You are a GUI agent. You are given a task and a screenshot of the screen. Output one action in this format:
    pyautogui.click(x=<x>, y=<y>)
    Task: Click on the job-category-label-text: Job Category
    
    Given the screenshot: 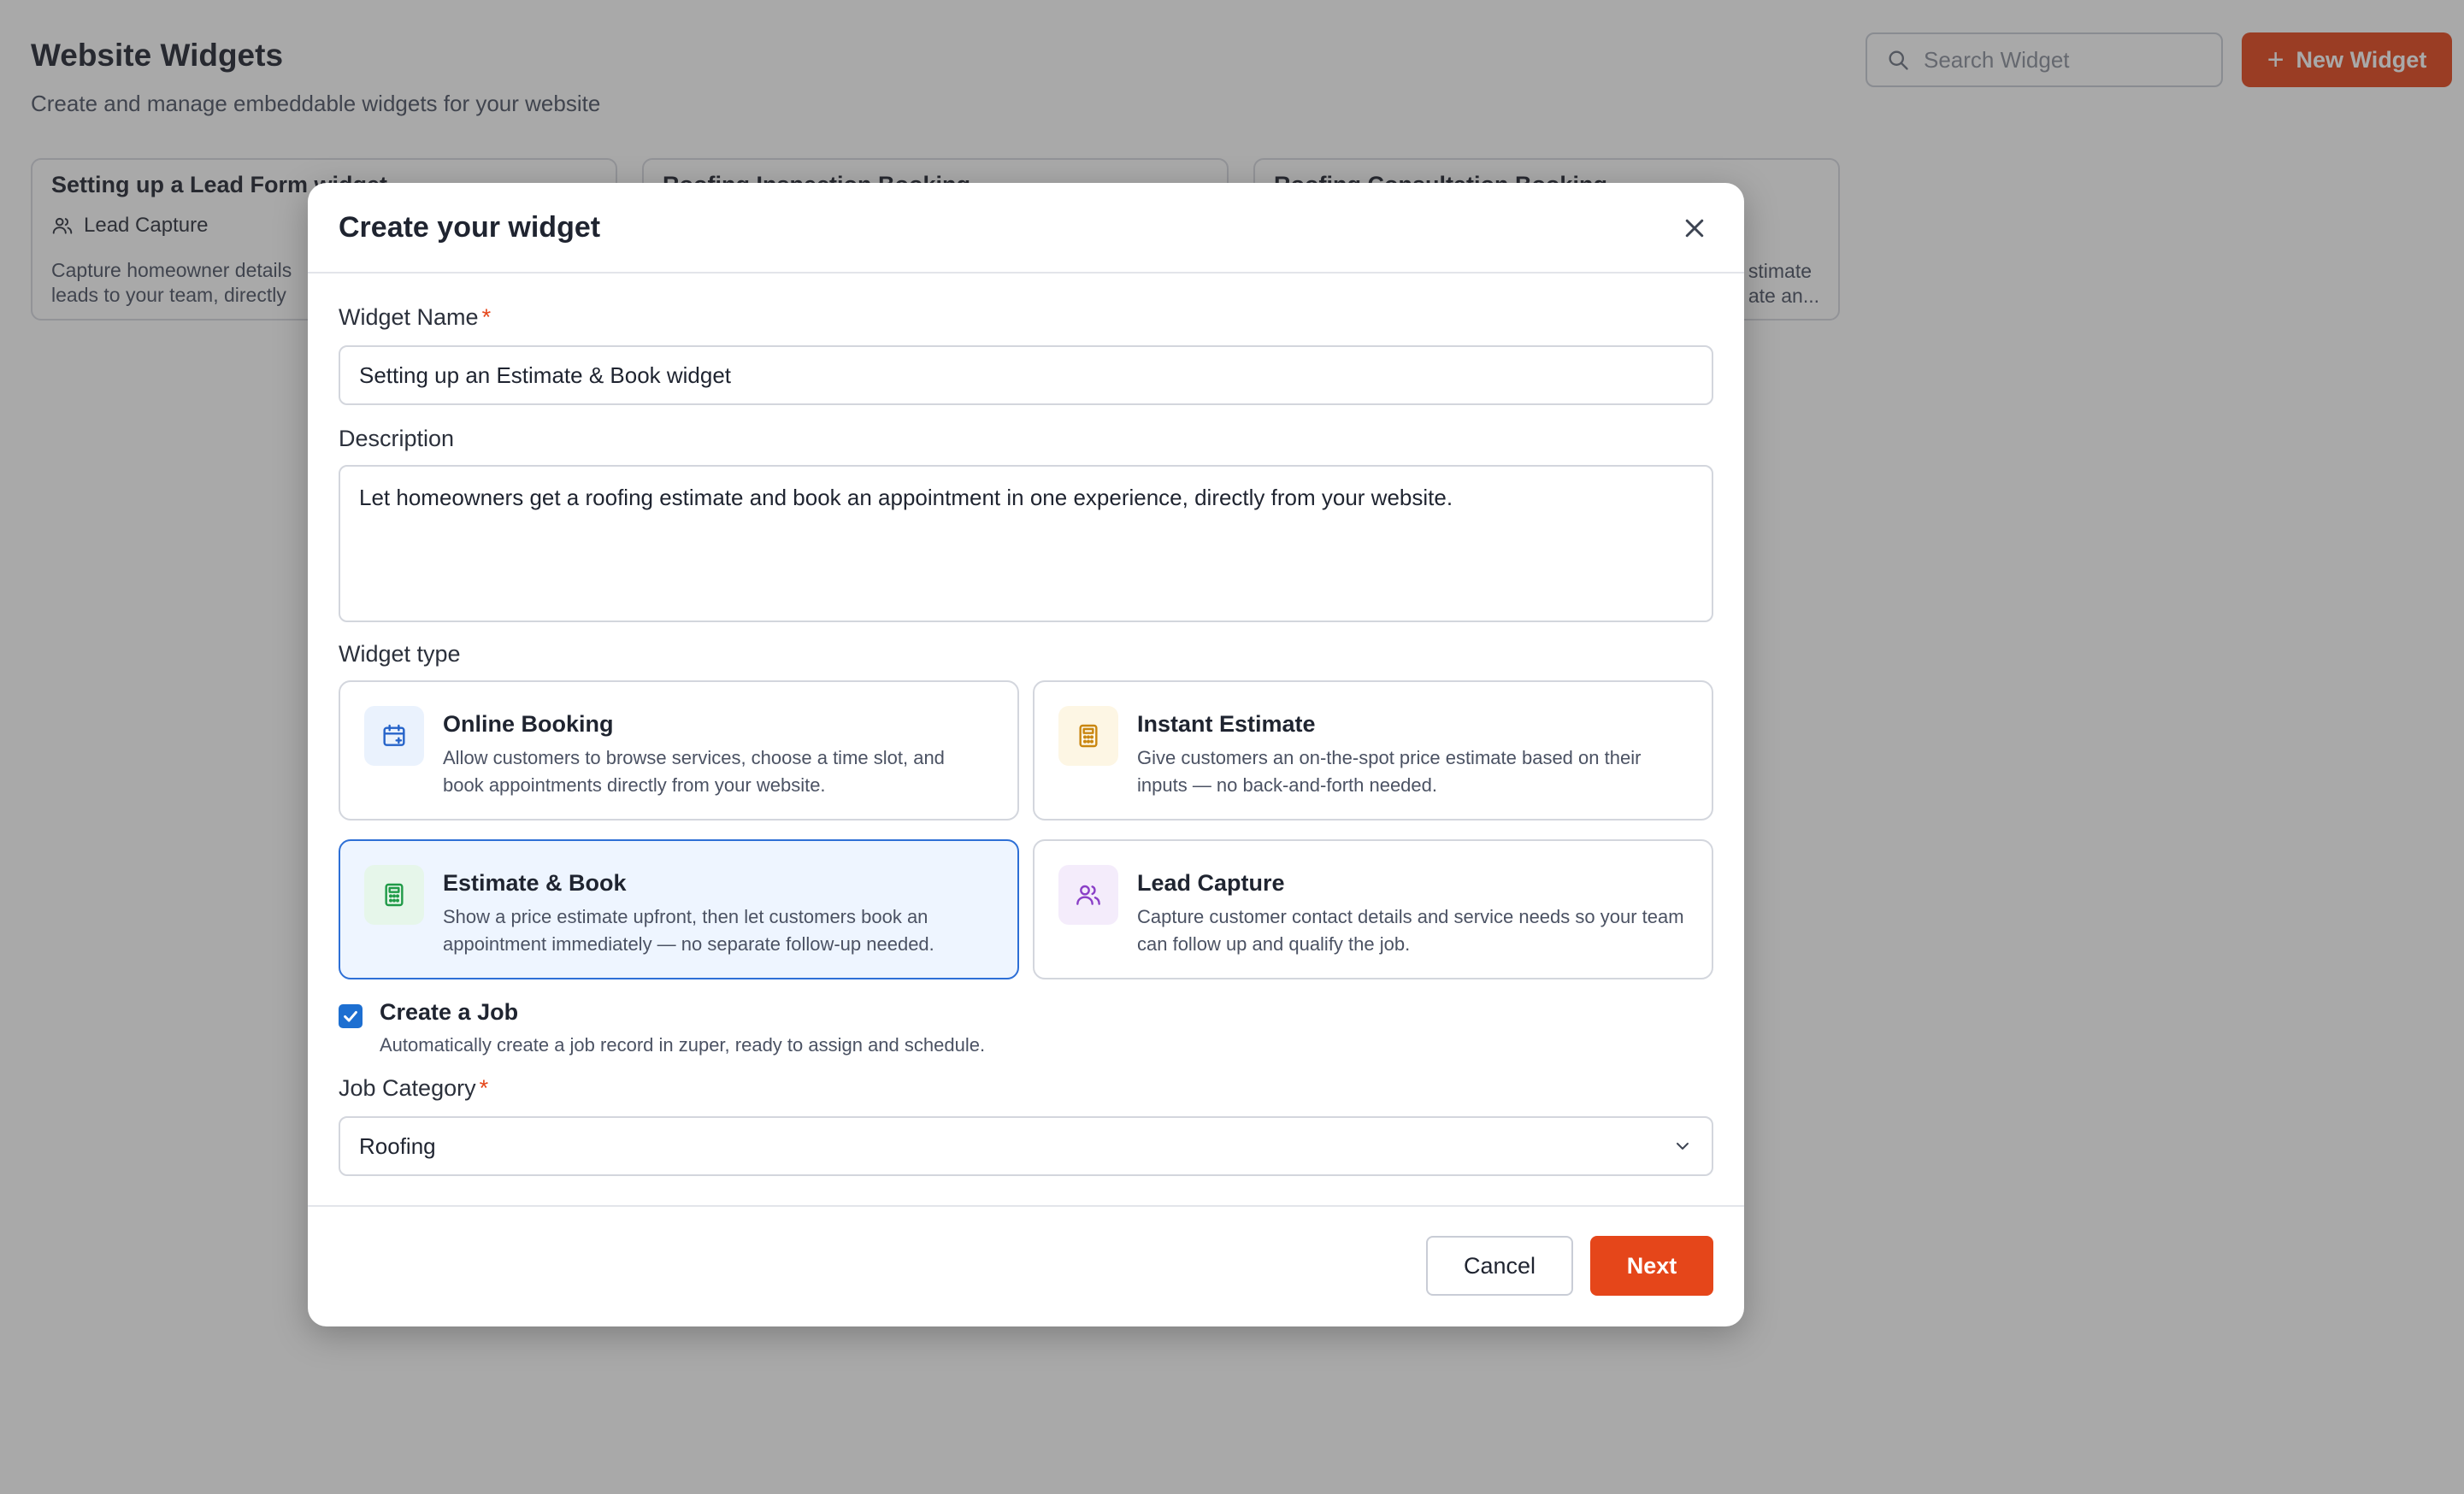 What is the action you would take?
    pyautogui.click(x=408, y=1088)
    